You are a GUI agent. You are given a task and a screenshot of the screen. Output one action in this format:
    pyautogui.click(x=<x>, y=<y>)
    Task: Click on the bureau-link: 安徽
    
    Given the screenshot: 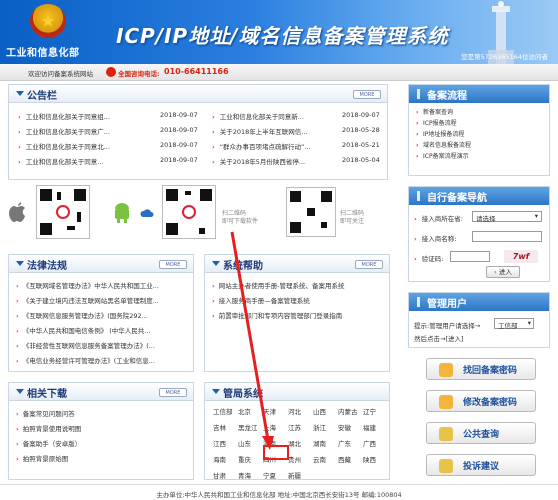 What is the action you would take?
    pyautogui.click(x=344, y=427)
    